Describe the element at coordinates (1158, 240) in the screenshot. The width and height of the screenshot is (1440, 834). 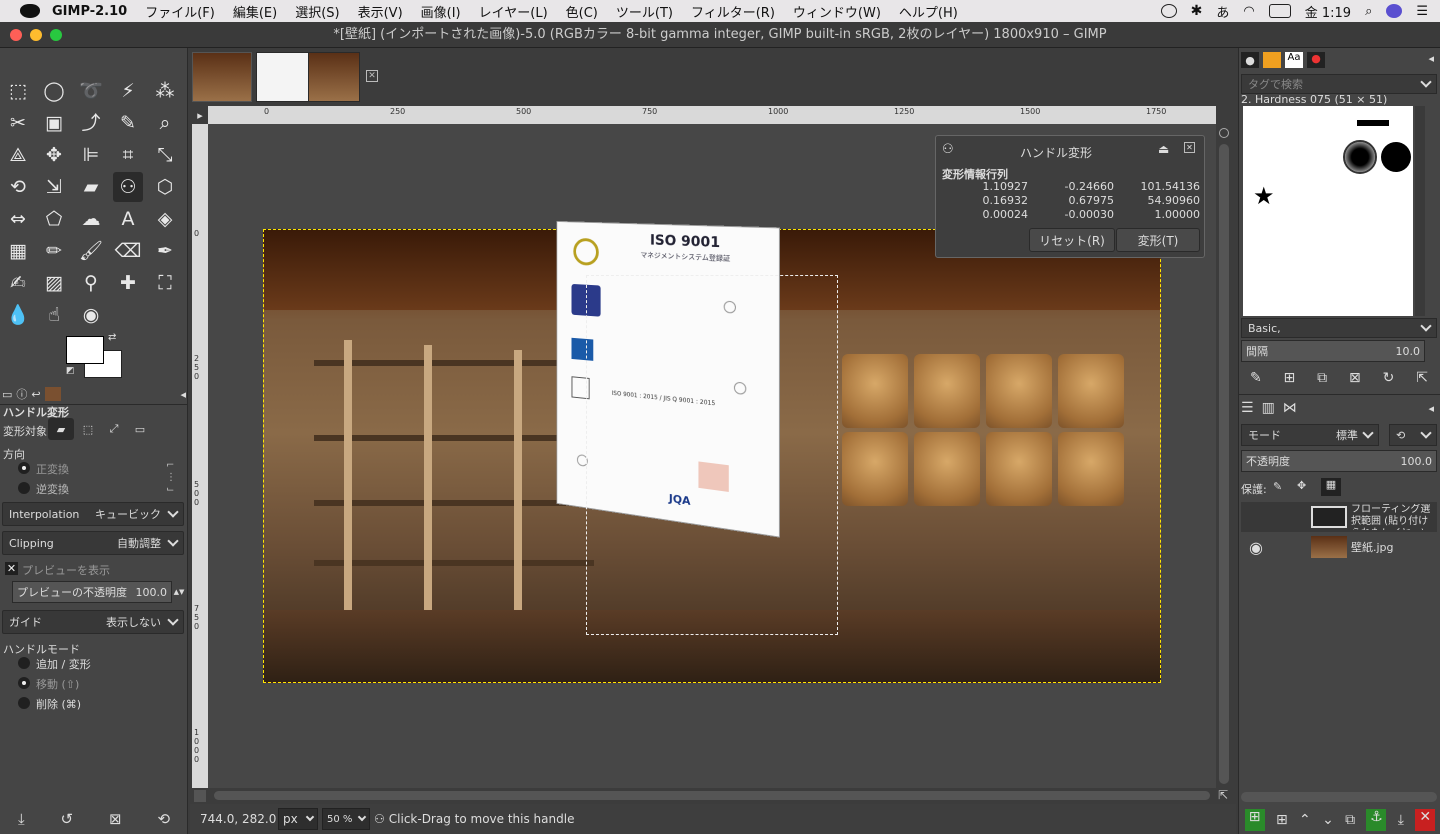
I see `transform-button: 変形(T)` at that location.